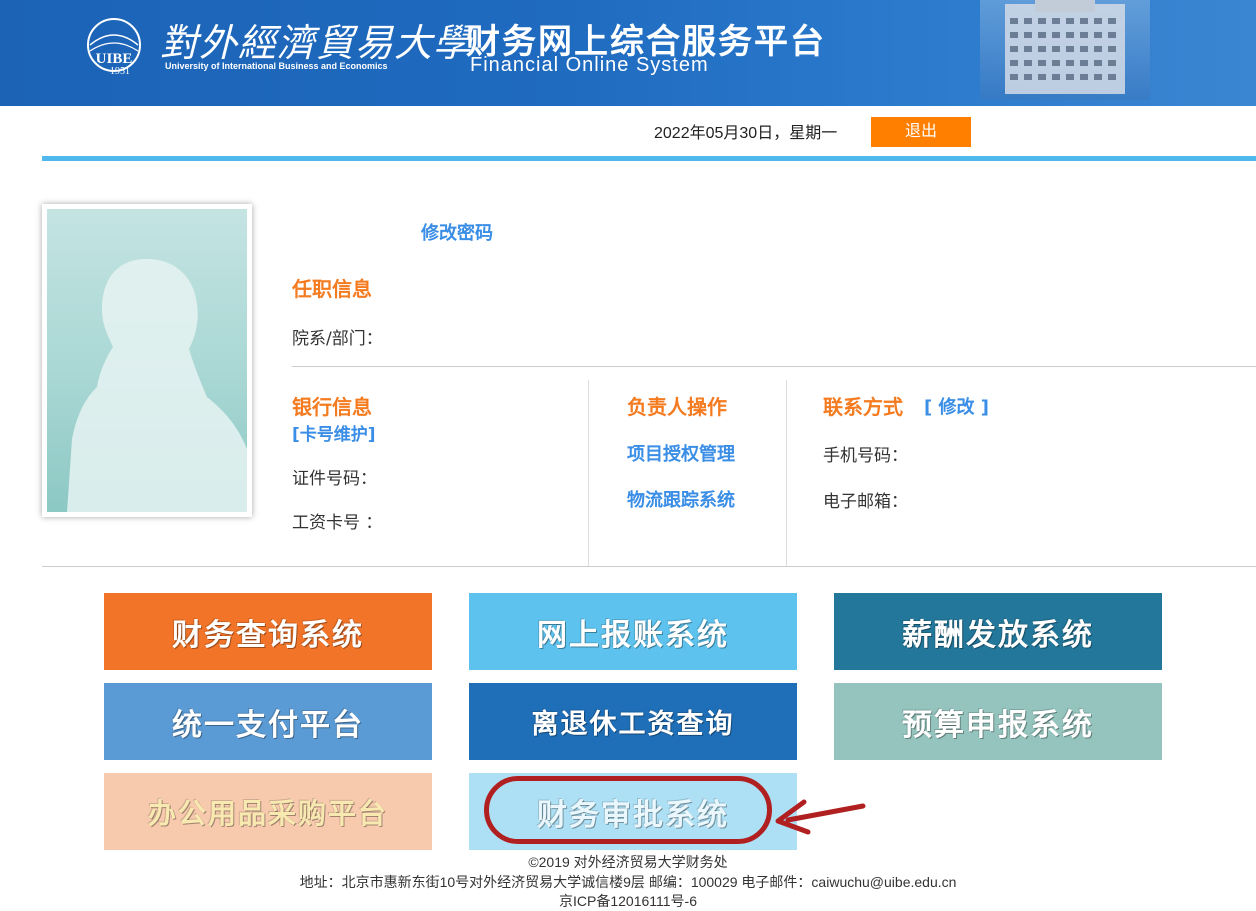 The image size is (1256, 911). Describe the element at coordinates (746, 133) in the screenshot. I see `current-date: 2022年05月30日，星期一` at that location.